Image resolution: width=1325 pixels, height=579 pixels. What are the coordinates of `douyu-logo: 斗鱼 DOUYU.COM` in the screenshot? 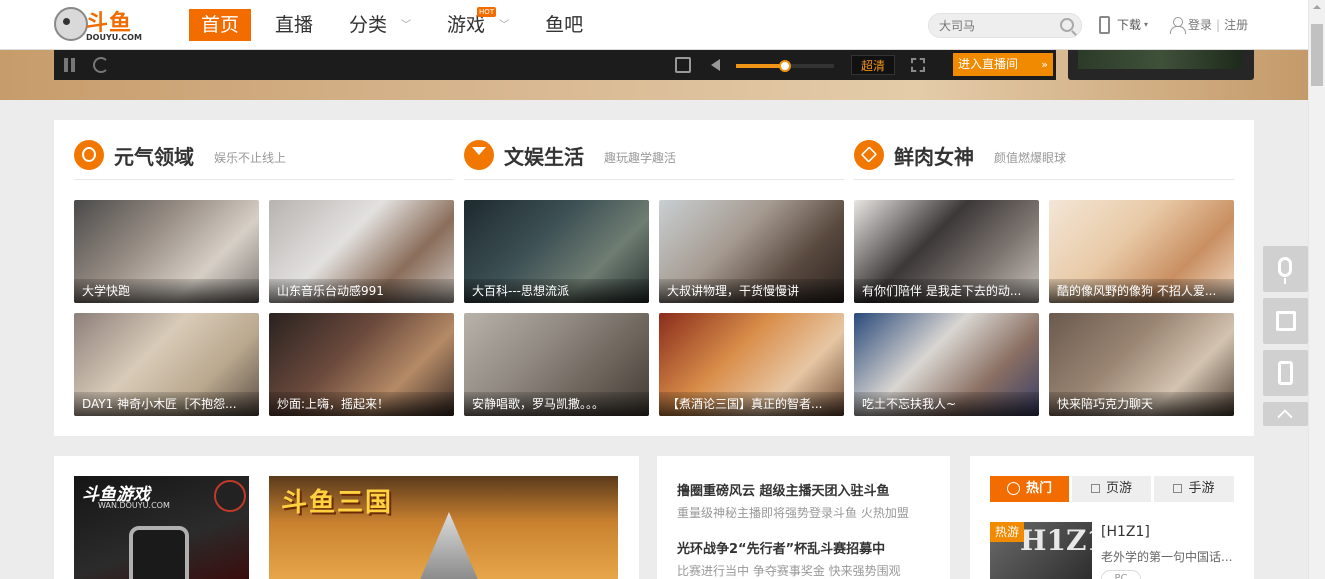 It's located at (100, 25).